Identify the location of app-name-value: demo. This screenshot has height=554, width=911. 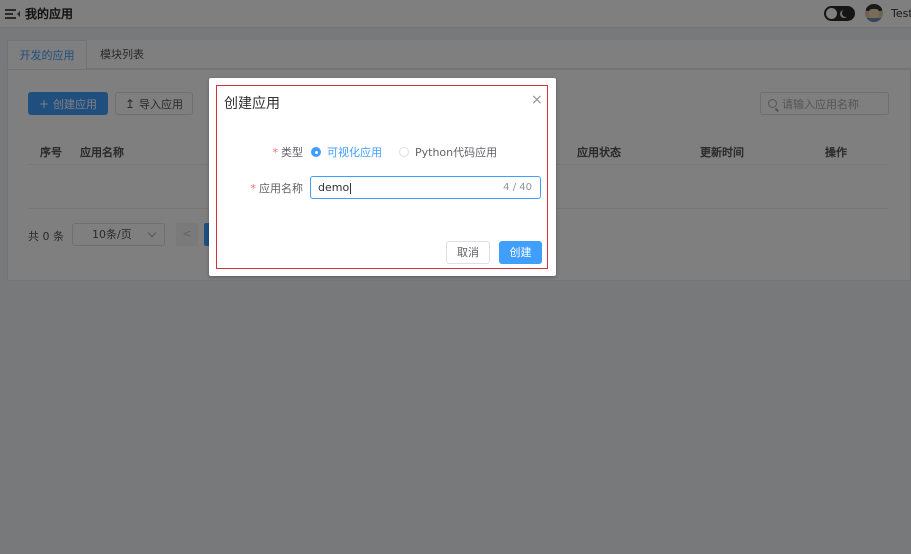
(334, 187).